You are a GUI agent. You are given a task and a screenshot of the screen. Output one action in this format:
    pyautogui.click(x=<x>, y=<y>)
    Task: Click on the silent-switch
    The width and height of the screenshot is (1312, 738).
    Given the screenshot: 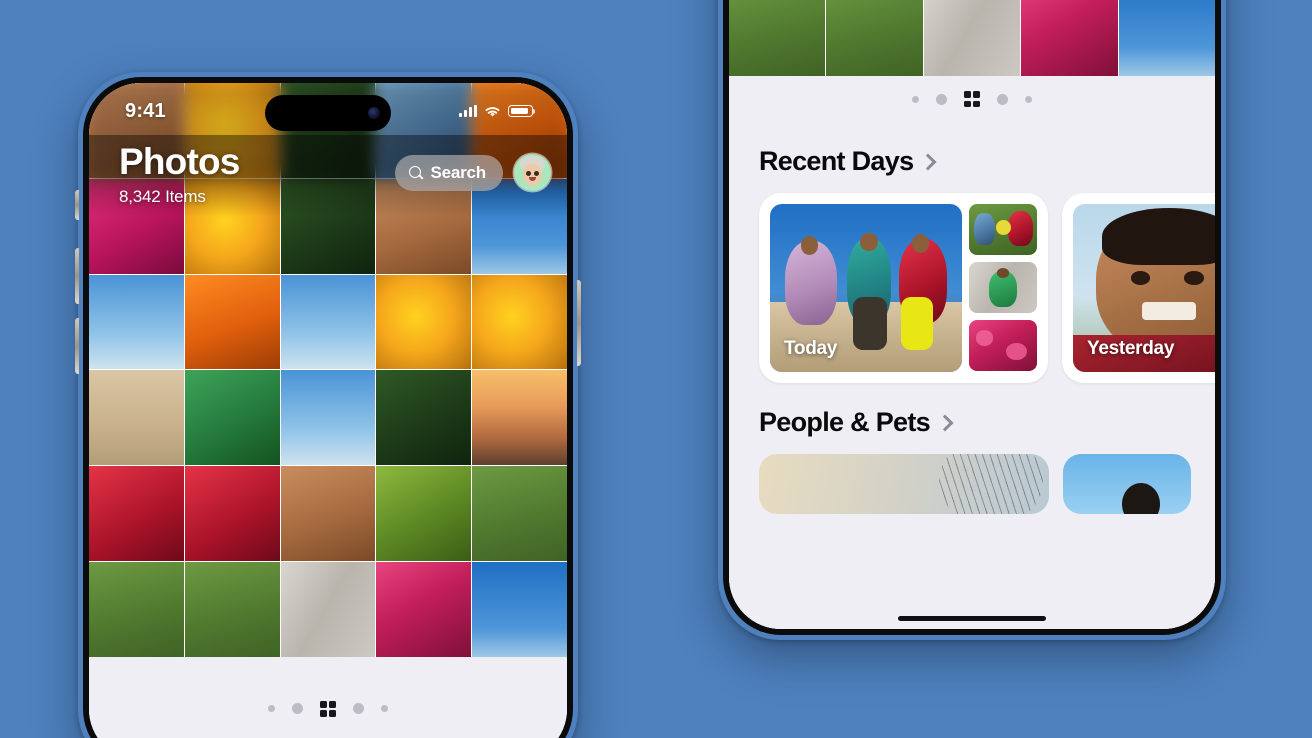 What is the action you would take?
    pyautogui.click(x=77, y=205)
    